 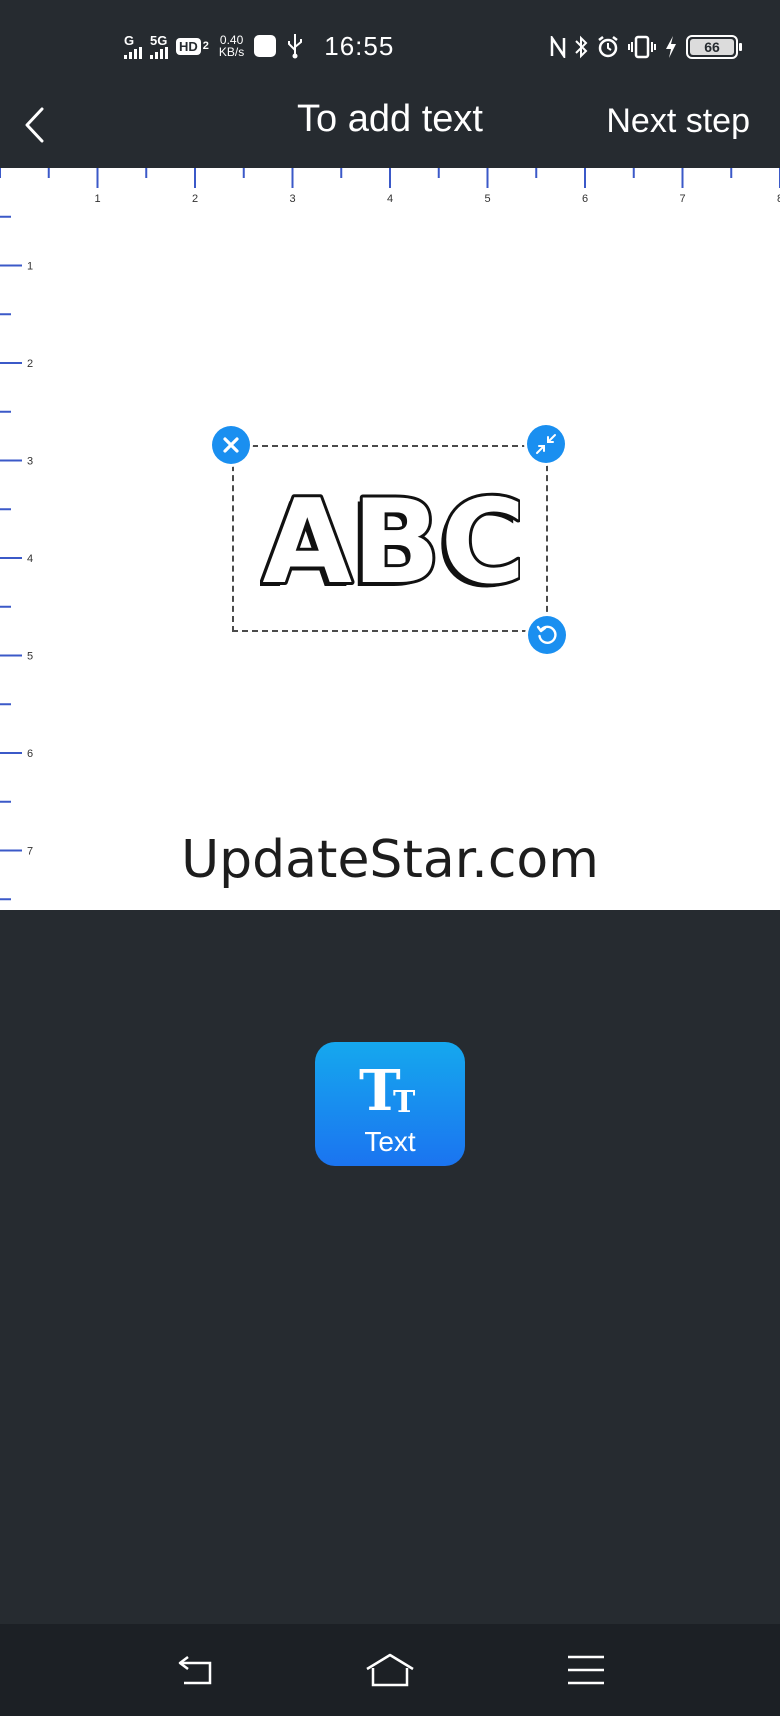 I want to click on text-tool-label: Text, so click(x=390, y=1141).